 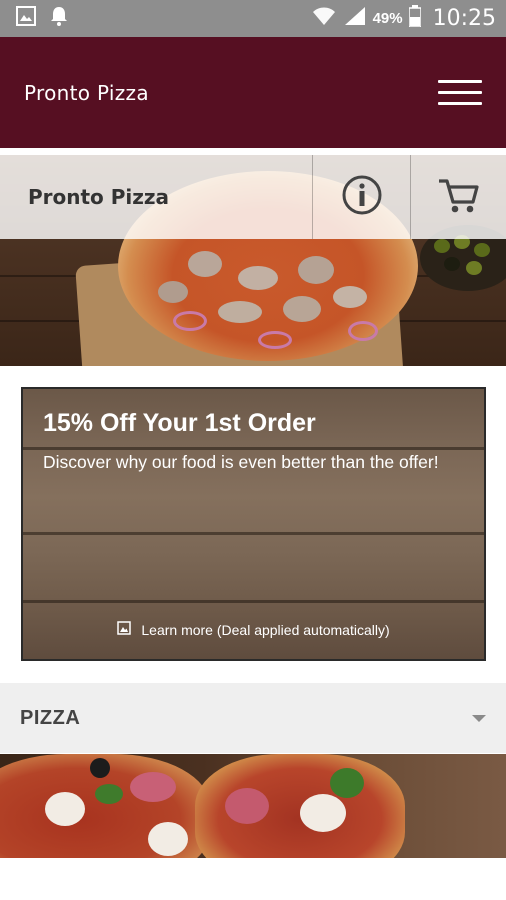 I want to click on app-bar: Pronto Pizza, so click(x=253, y=92).